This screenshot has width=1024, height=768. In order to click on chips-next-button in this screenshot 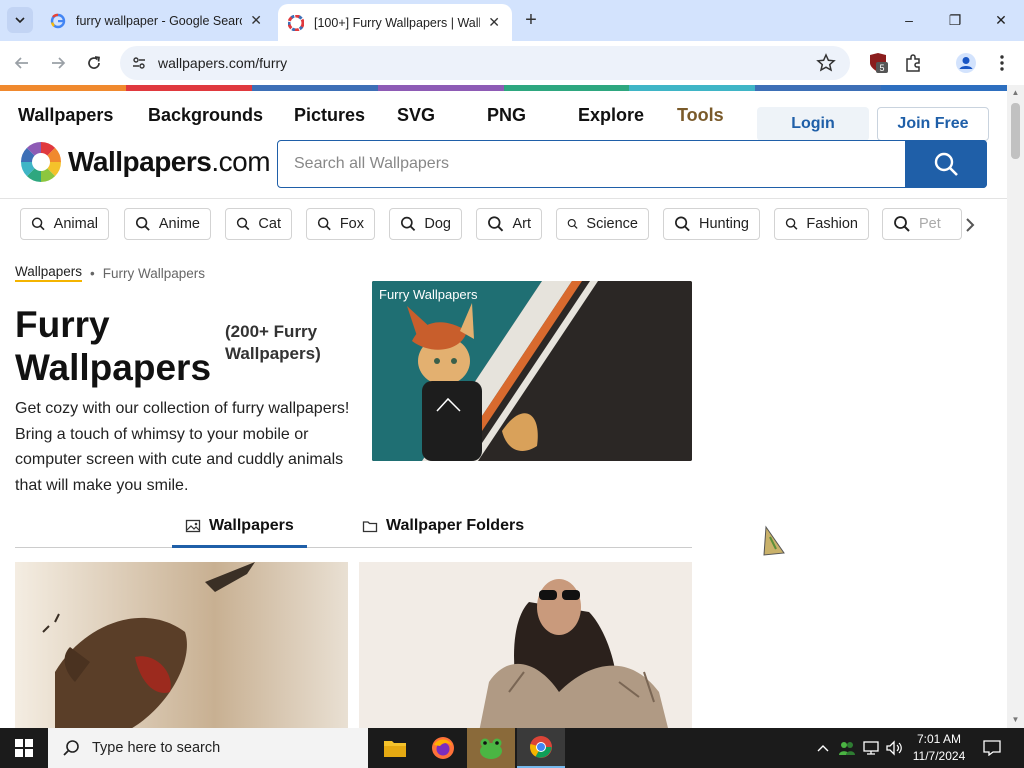, I will do `click(970, 225)`.